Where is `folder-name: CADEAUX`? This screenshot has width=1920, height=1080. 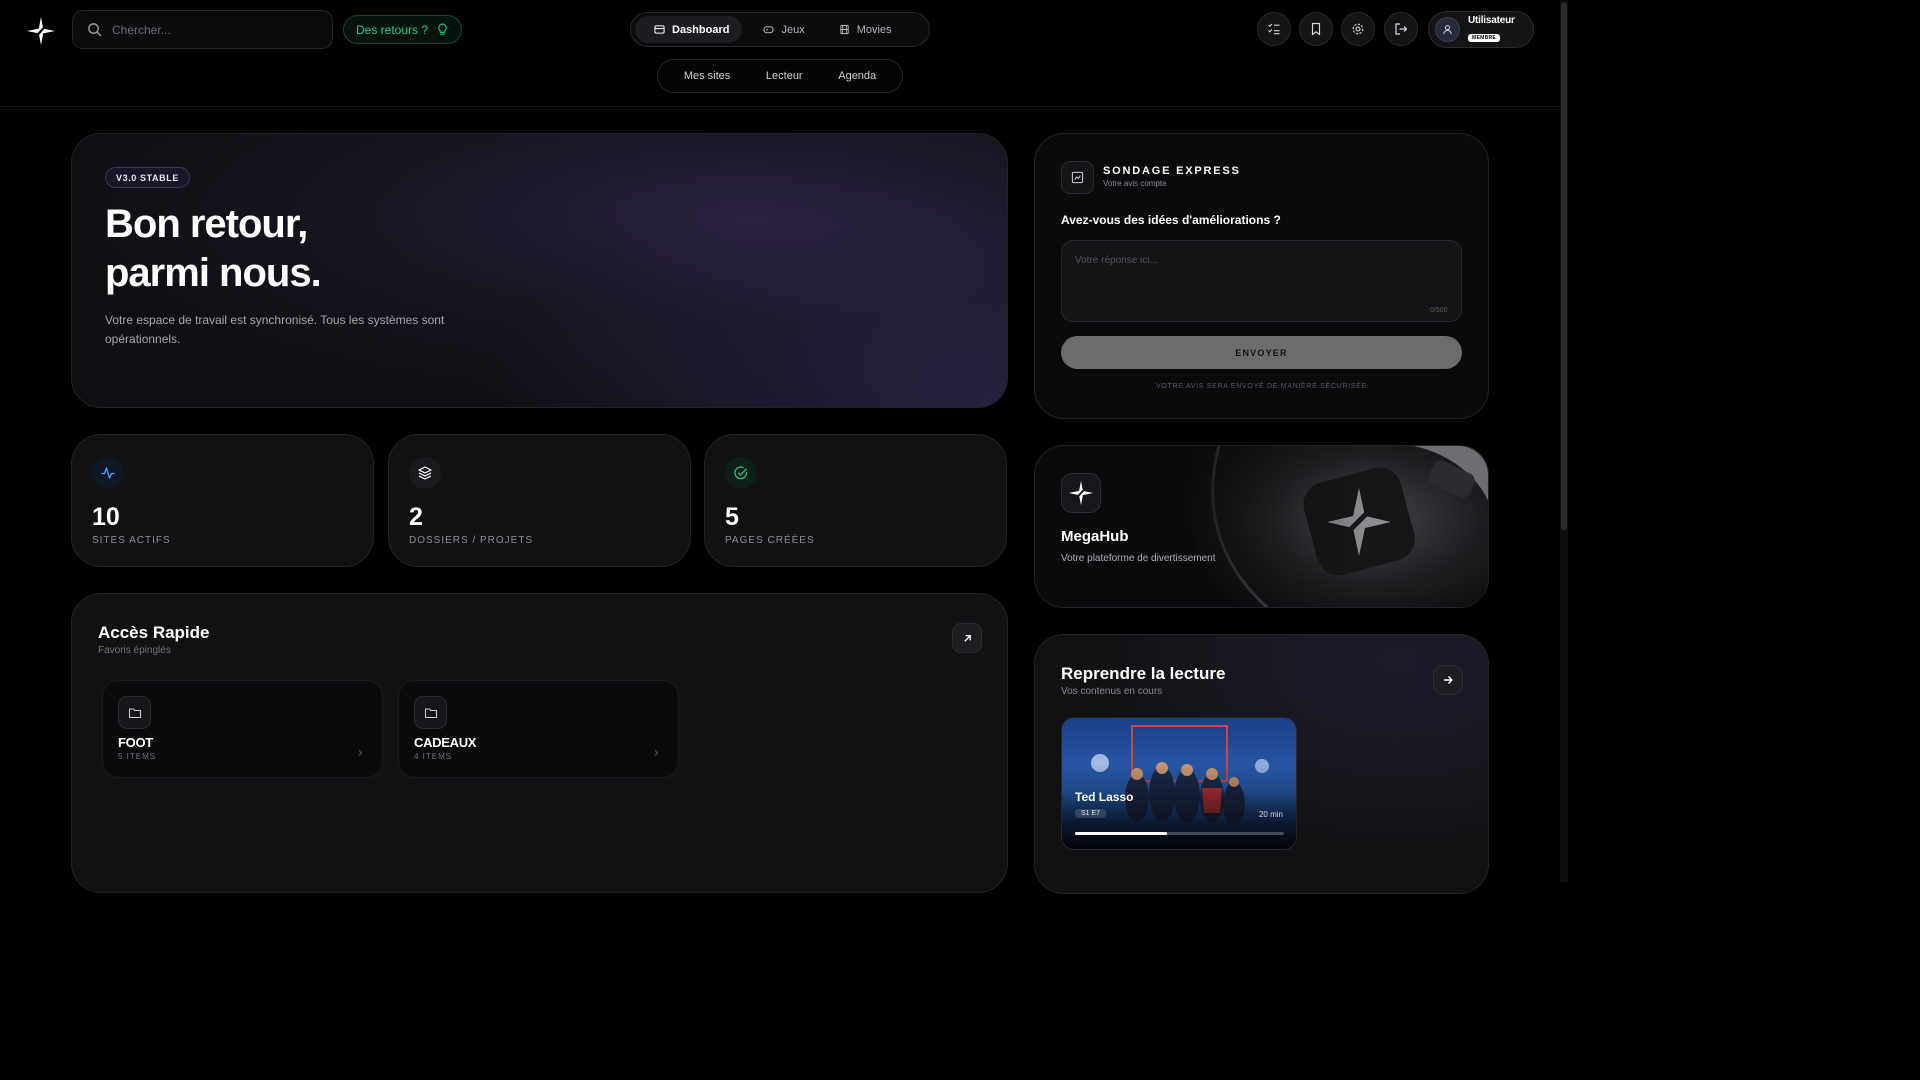
folder-name: CADEAUX is located at coordinates (445, 742).